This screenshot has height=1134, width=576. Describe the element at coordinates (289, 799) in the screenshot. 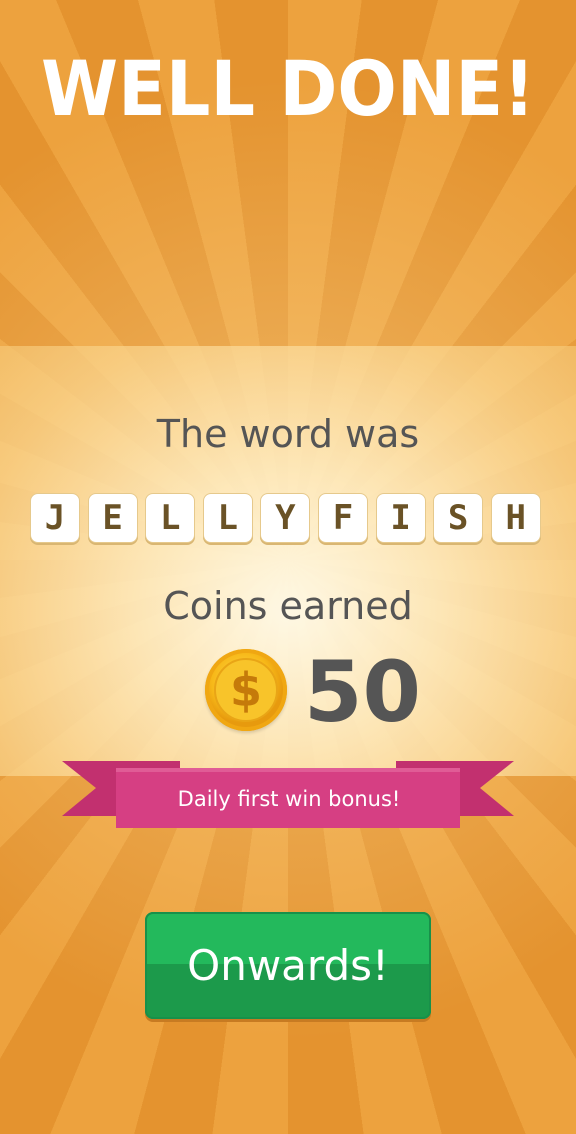

I see `daily-bonus-label: Daily first win bonus!` at that location.